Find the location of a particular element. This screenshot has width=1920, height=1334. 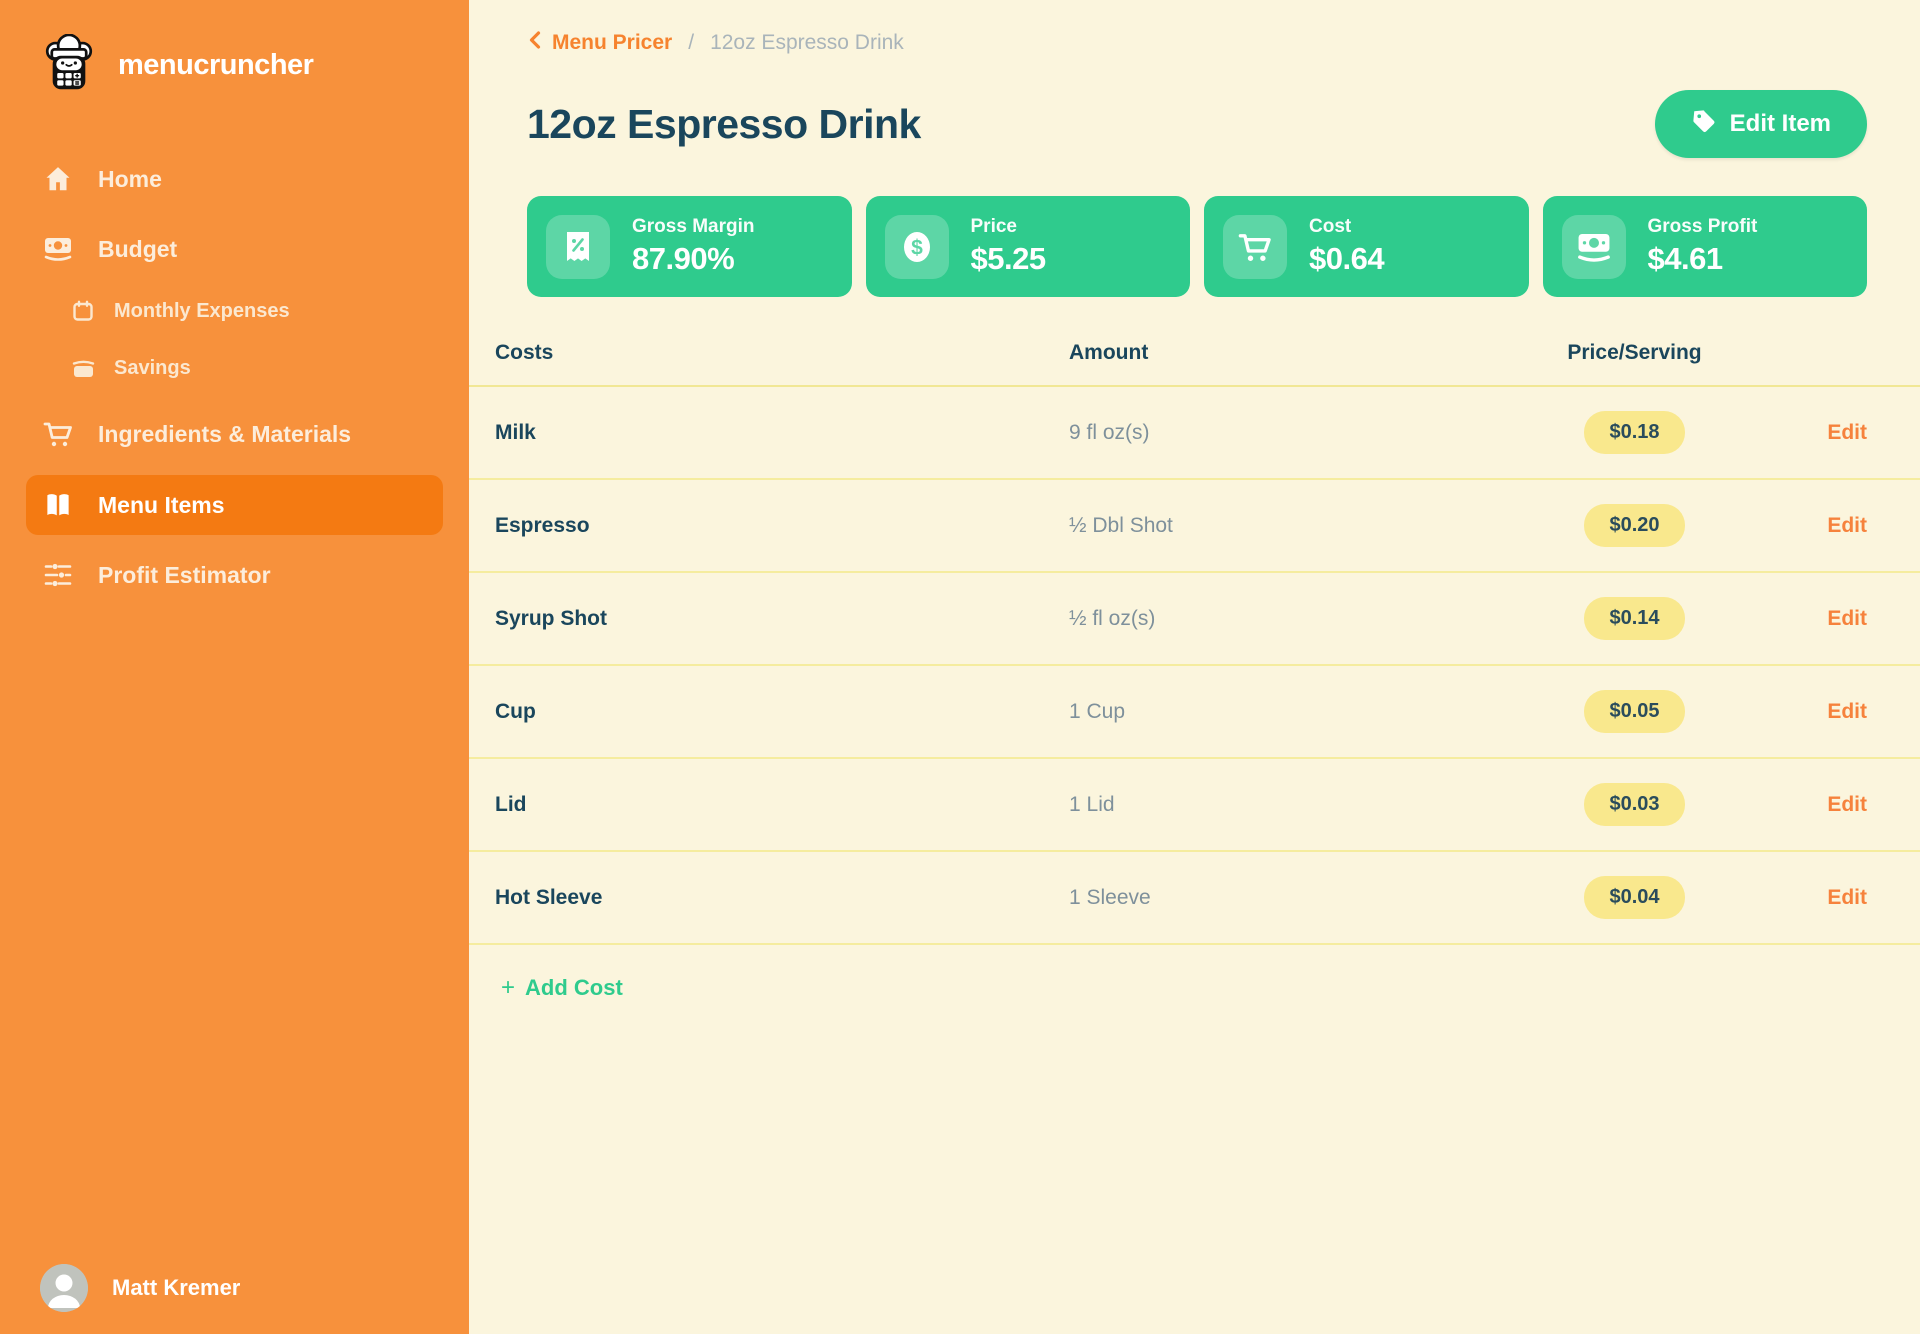

cost-name: Lid is located at coordinates (511, 804).